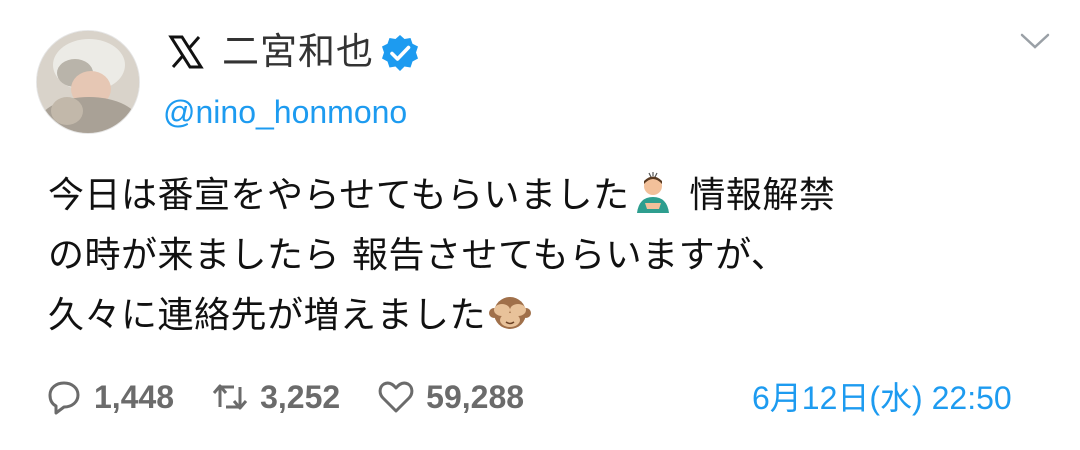 The image size is (1080, 450). What do you see at coordinates (186, 52) in the screenshot?
I see `x-logo-icon` at bounding box center [186, 52].